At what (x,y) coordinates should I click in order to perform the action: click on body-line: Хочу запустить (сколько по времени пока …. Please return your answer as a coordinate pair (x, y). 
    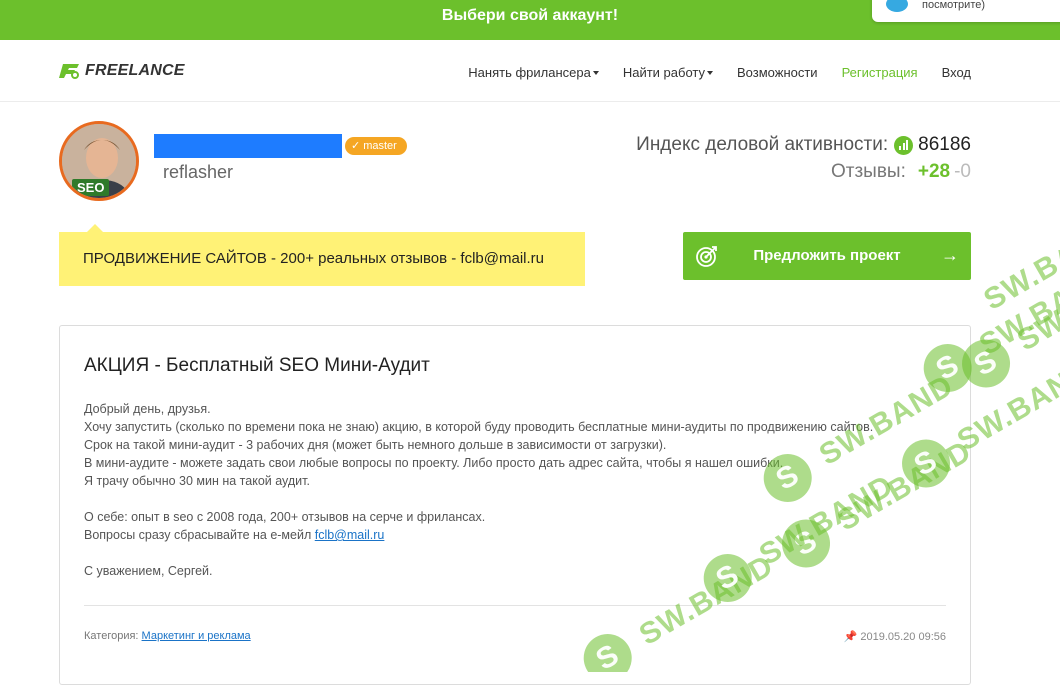
    Looking at the image, I should click on (514, 427).